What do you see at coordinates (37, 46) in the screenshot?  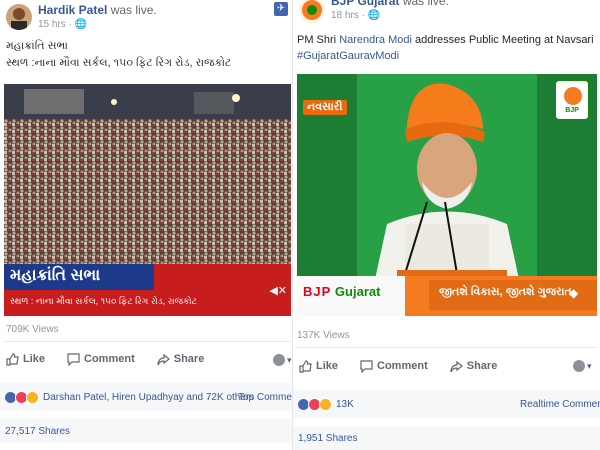 I see `post-body-line-1: મહાક્રાંતિ સભા` at bounding box center [37, 46].